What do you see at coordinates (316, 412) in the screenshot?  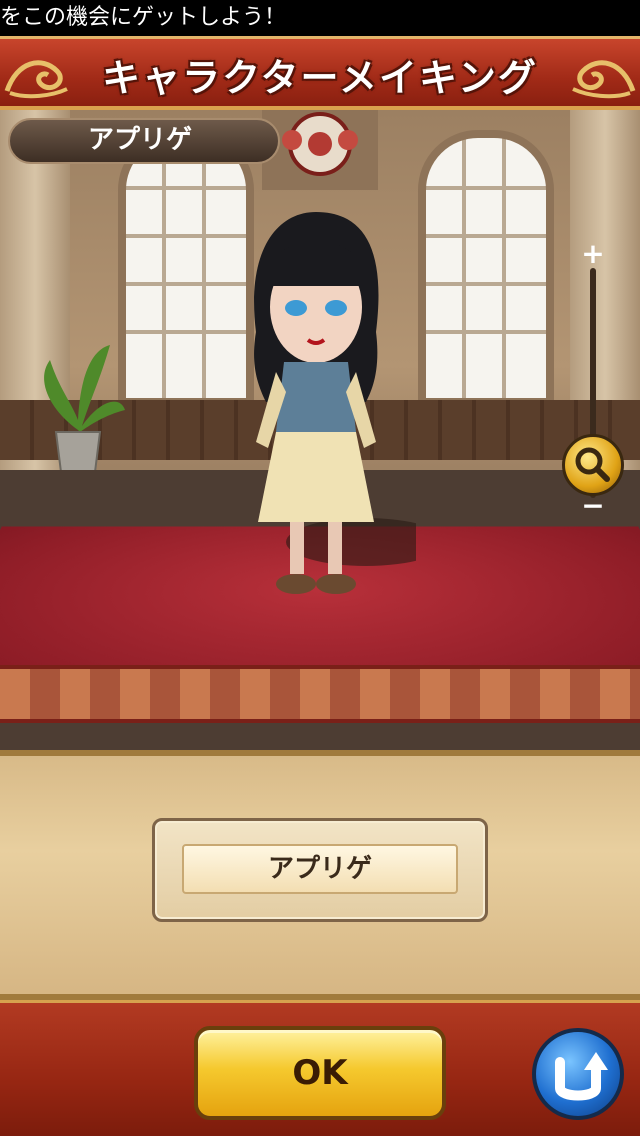 I see `character-avatar` at bounding box center [316, 412].